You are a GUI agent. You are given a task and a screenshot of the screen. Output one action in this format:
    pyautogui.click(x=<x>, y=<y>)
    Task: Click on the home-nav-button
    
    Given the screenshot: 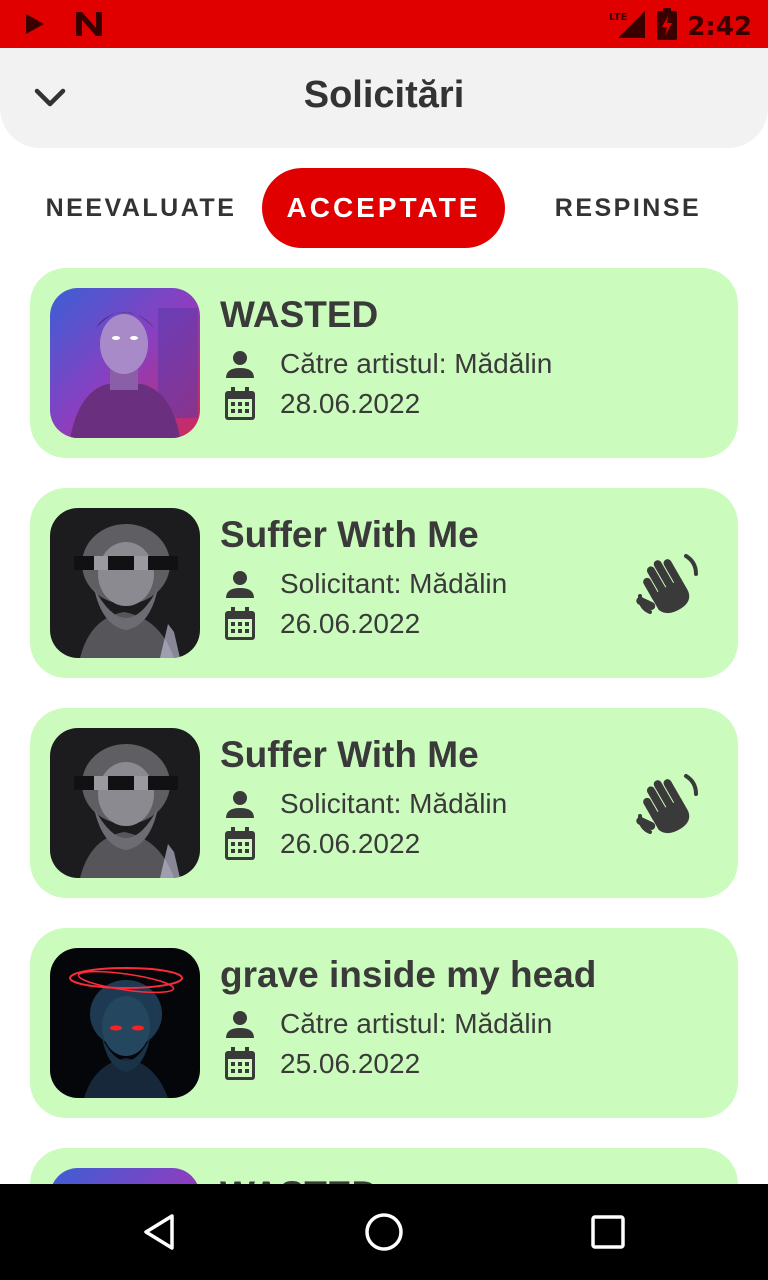 What is the action you would take?
    pyautogui.click(x=384, y=1232)
    